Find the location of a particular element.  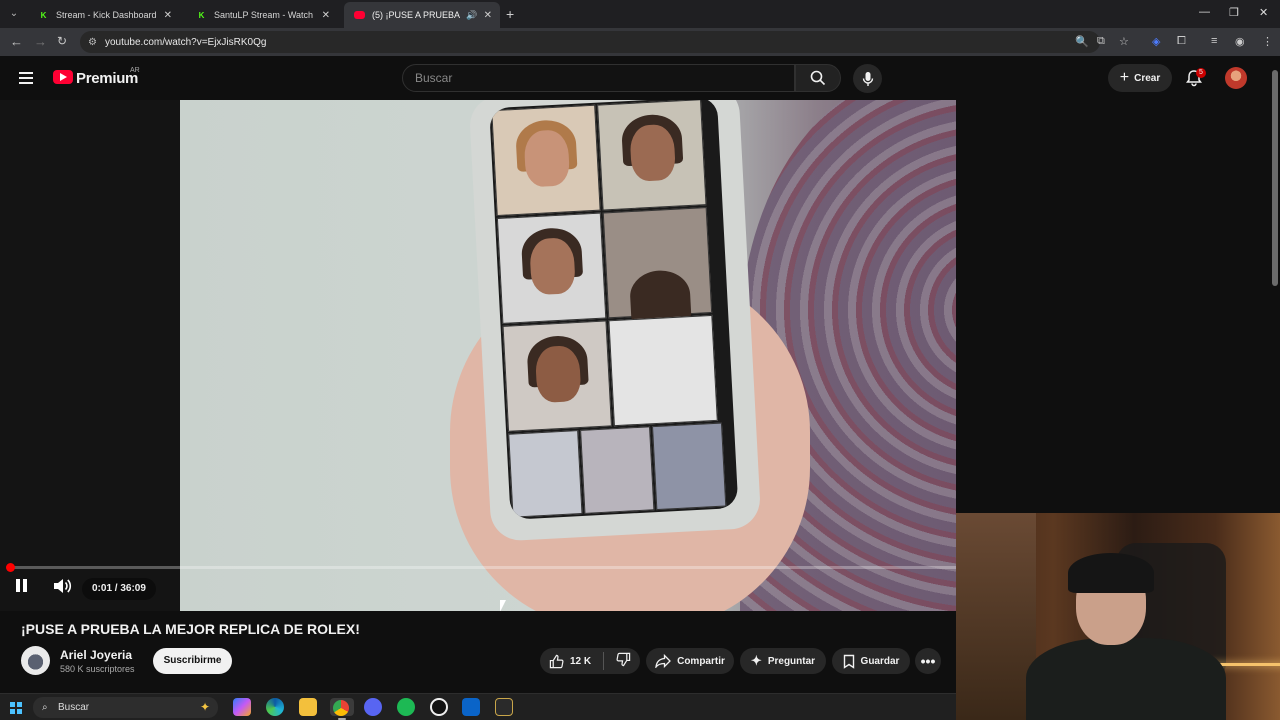

channel-avatar is located at coordinates (35, 660).